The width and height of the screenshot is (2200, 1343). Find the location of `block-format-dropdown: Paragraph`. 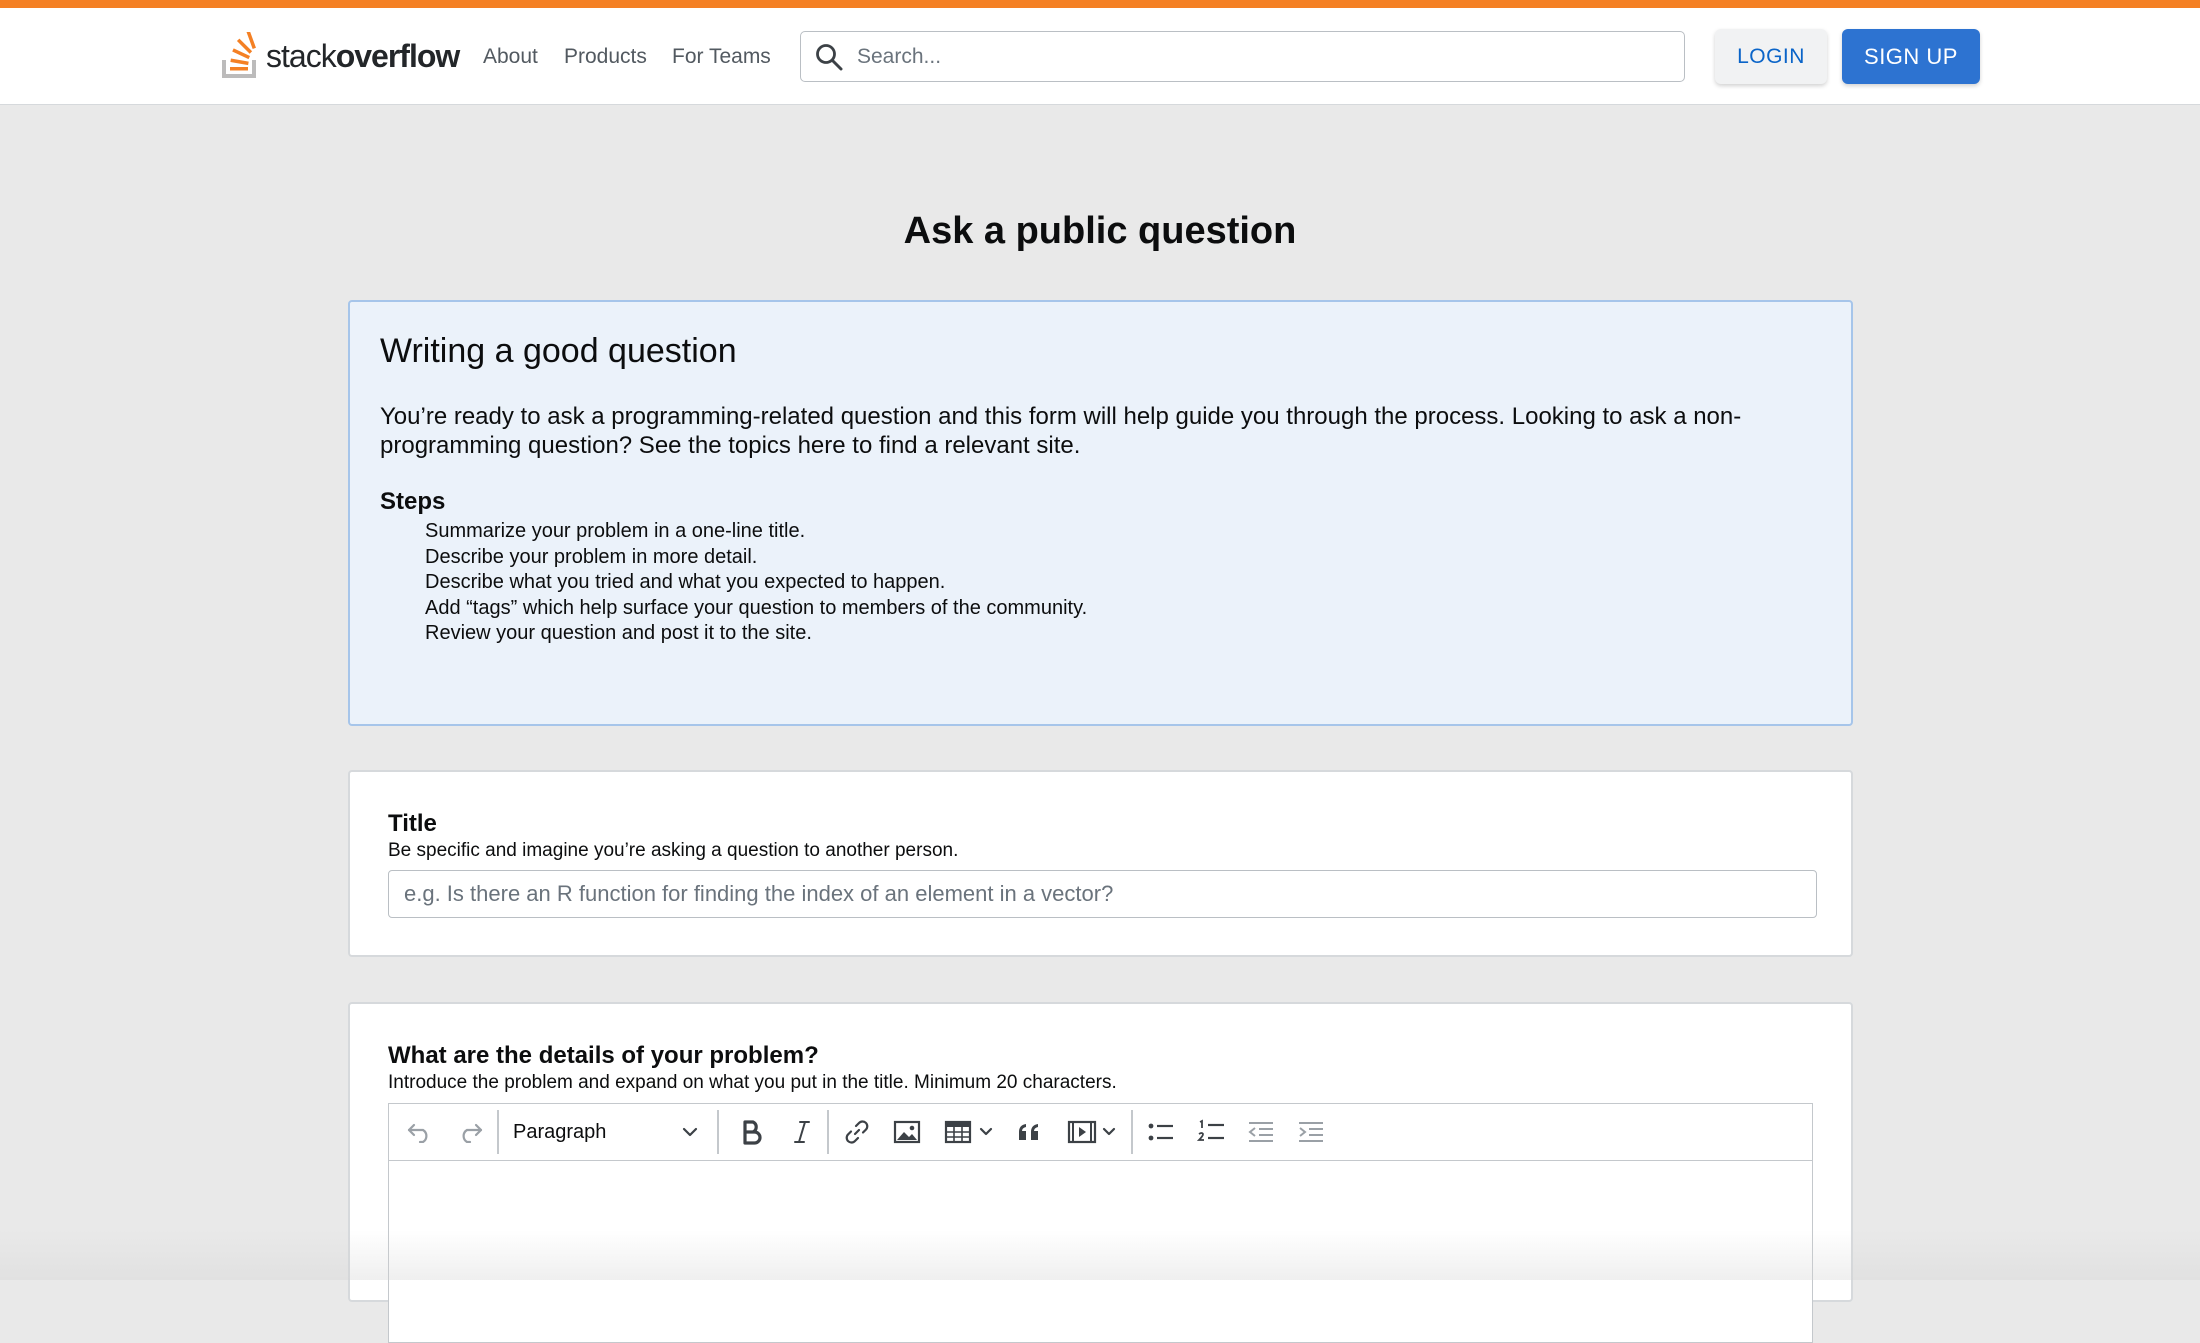

block-format-dropdown: Paragraph is located at coordinates (606, 1132).